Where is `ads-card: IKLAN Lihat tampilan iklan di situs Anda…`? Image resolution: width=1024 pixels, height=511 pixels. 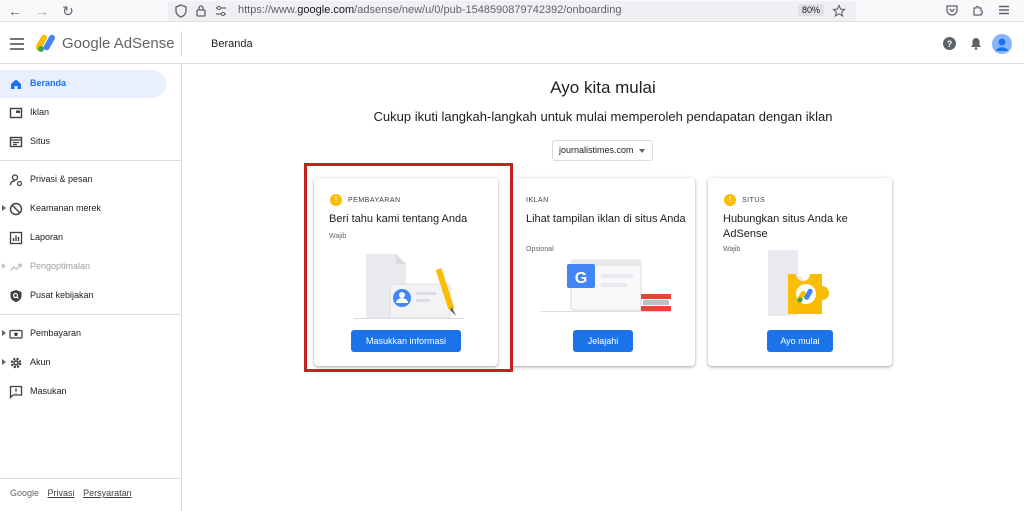
ads-card: IKLAN Lihat tampilan iklan di situs Anda… is located at coordinates (603, 272).